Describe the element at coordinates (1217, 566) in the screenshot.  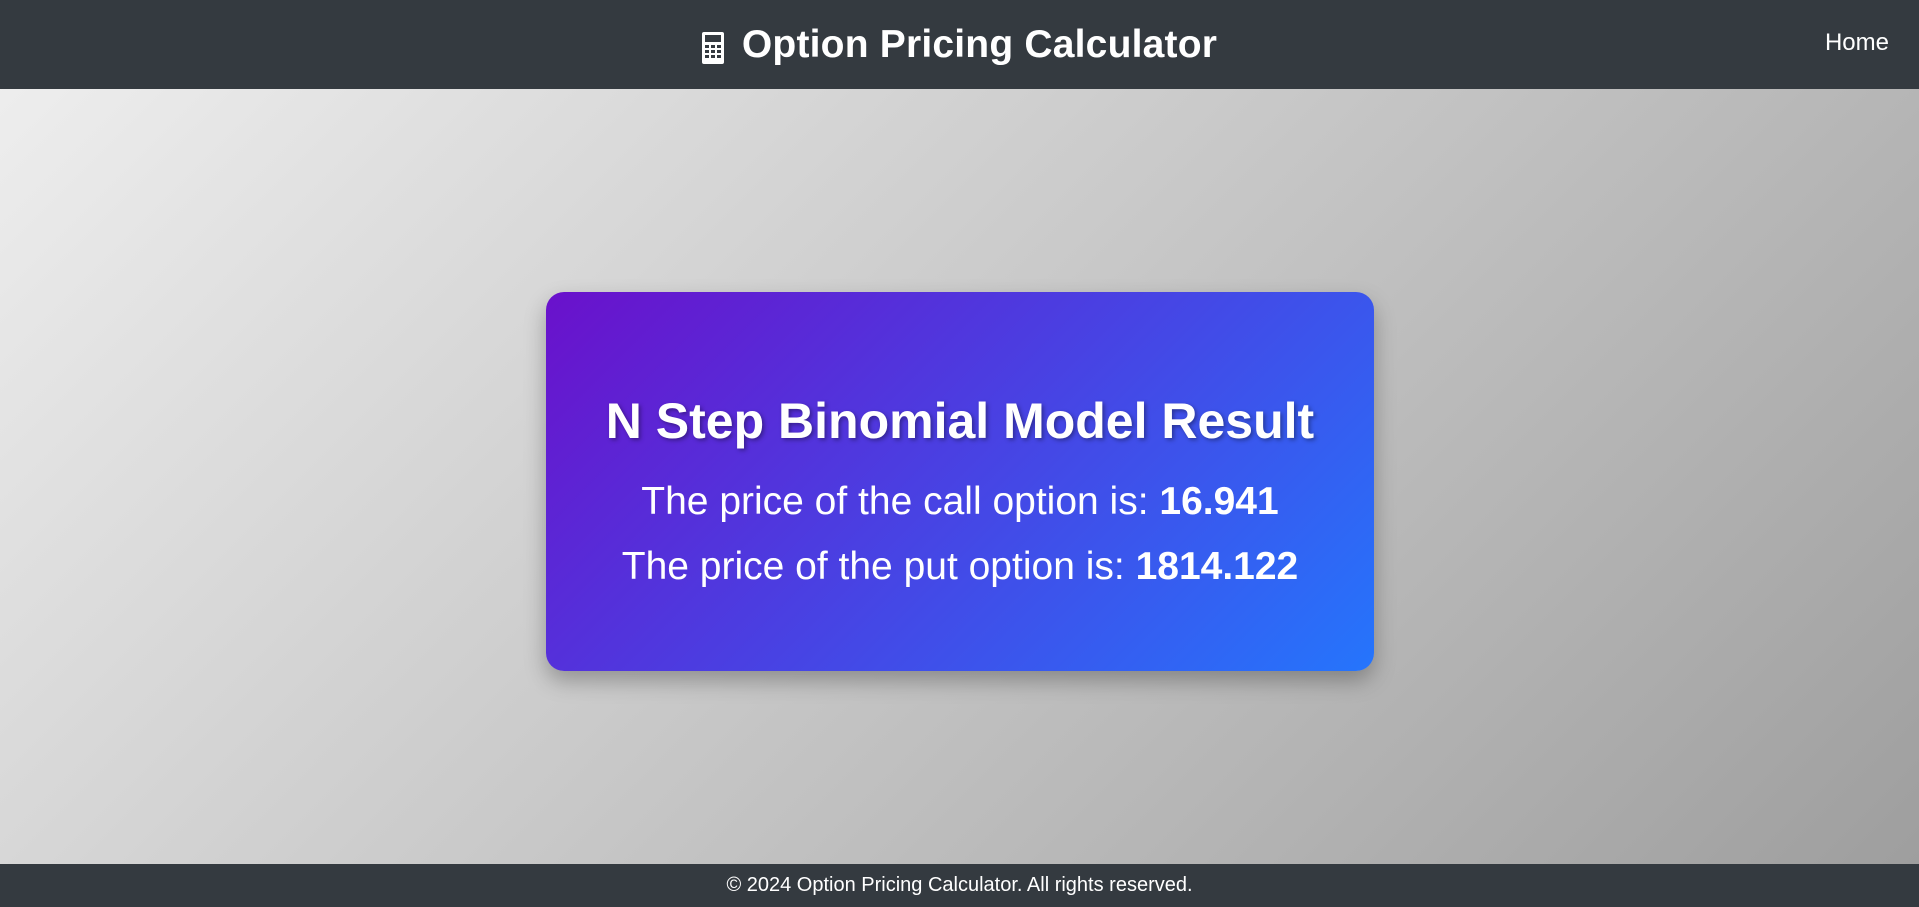
I see `put-option-value: 1814.122` at that location.